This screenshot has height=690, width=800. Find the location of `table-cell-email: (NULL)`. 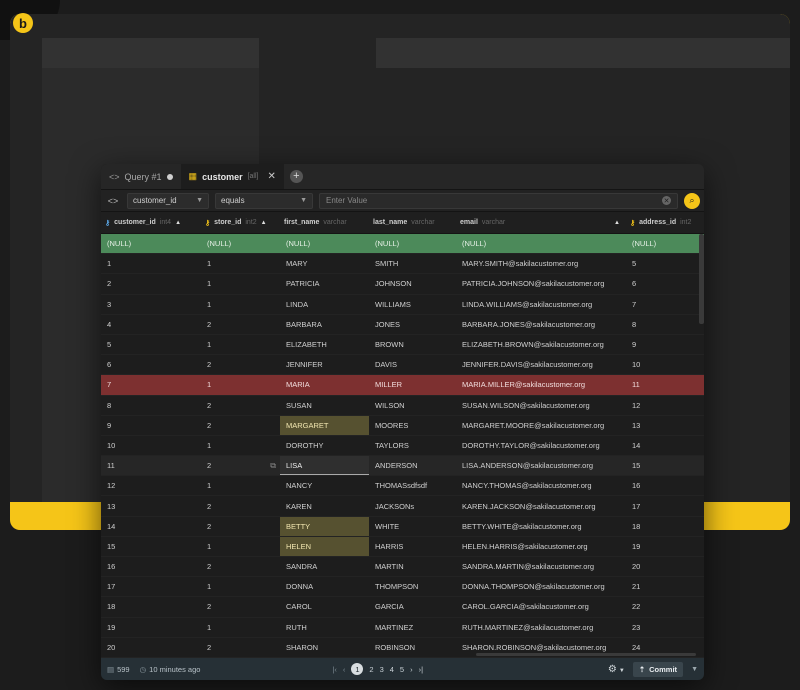

table-cell-email: (NULL) is located at coordinates (541, 243).